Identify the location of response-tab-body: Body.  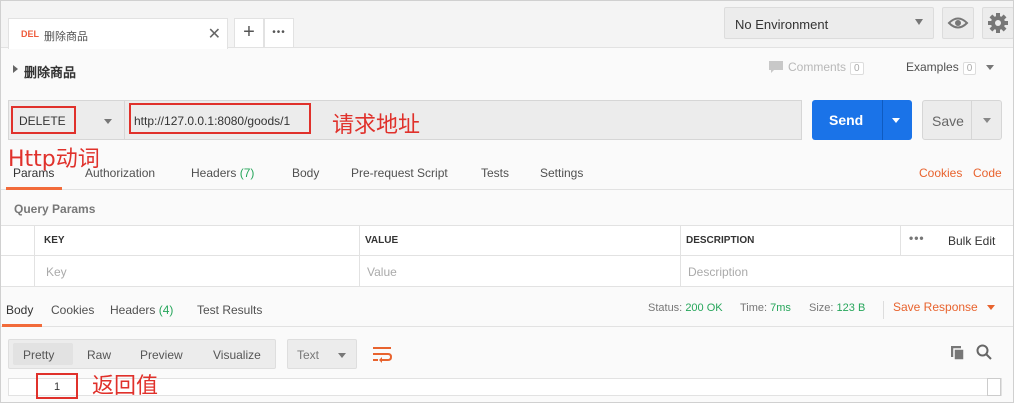
(19, 310).